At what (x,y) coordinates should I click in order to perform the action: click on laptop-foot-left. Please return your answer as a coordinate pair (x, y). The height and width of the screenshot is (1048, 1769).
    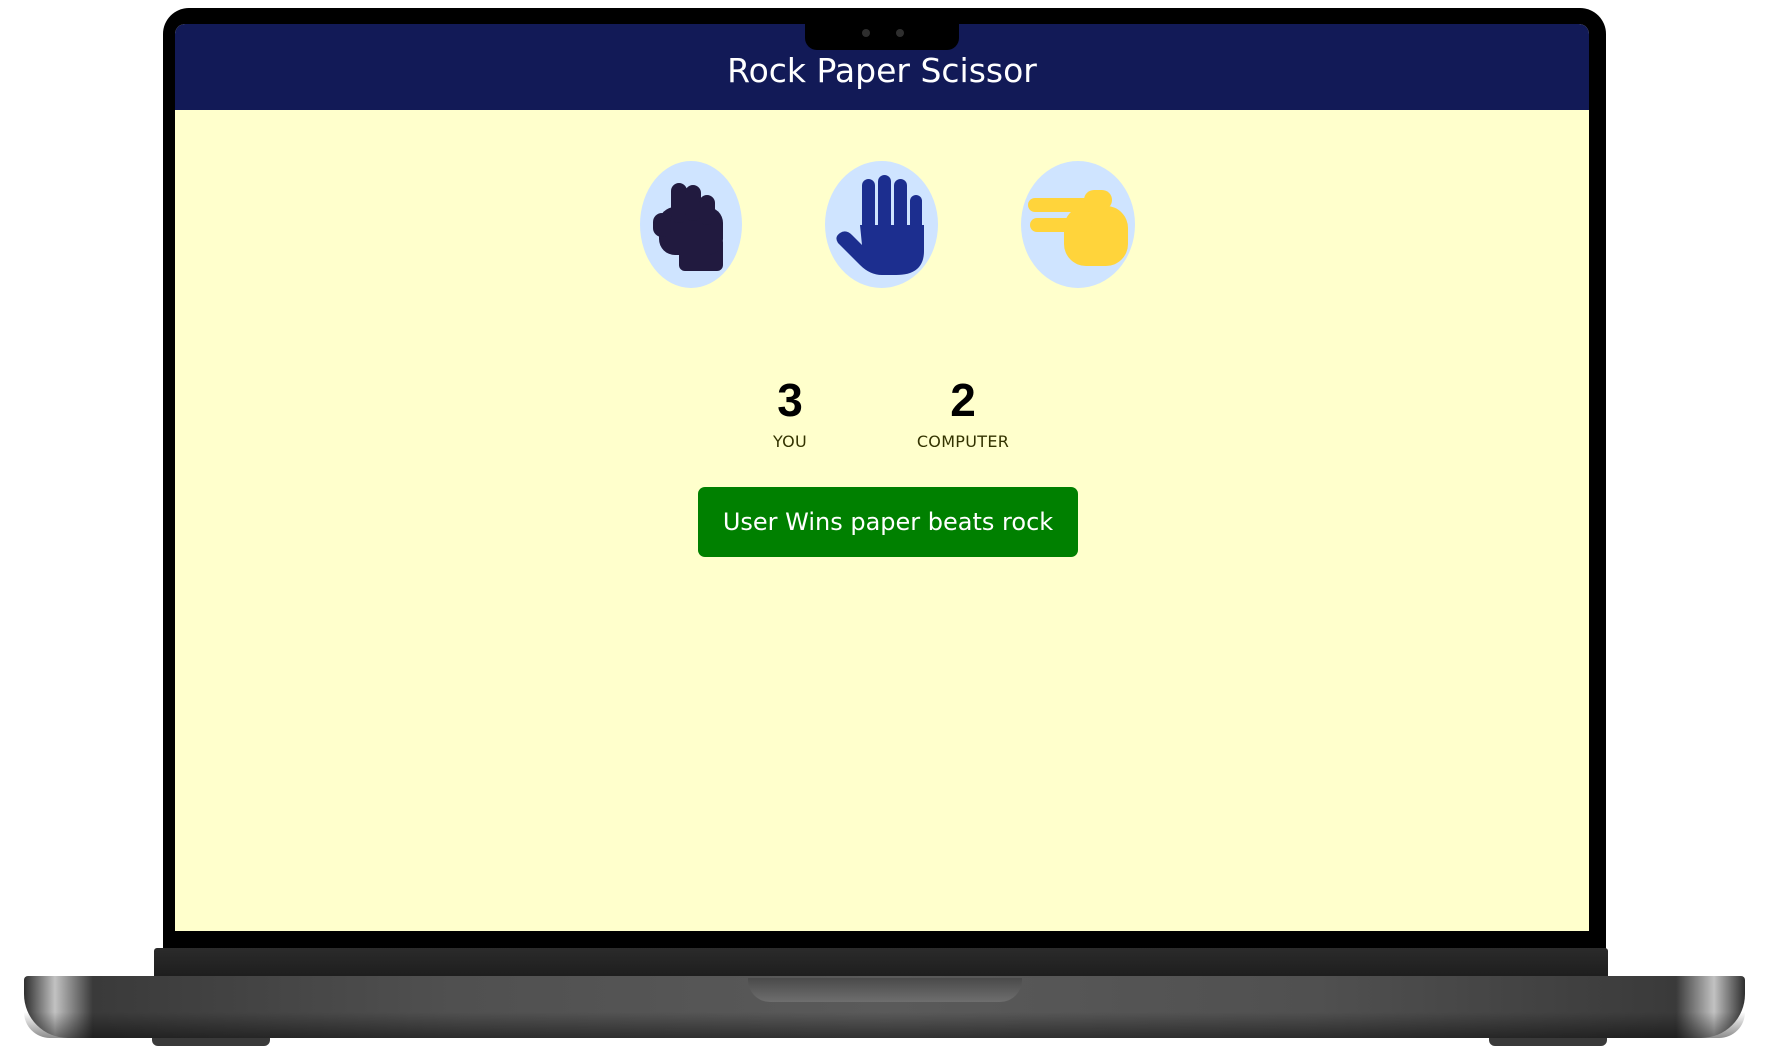
    Looking at the image, I should click on (211, 1042).